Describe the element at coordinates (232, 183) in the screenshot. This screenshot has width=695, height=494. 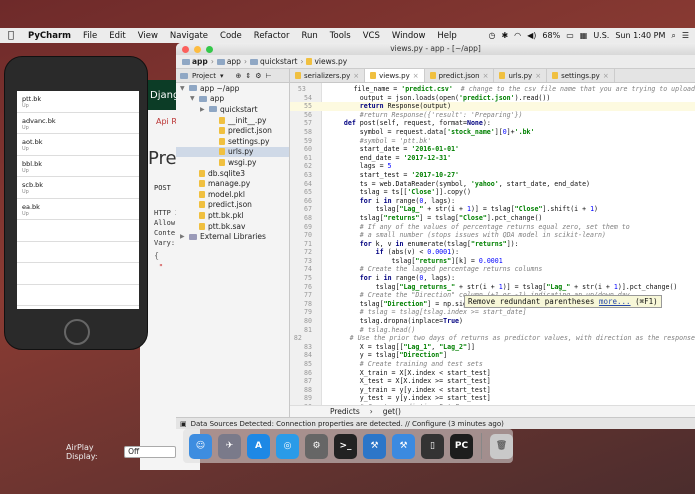
I see `tree-item: manage.py` at that location.